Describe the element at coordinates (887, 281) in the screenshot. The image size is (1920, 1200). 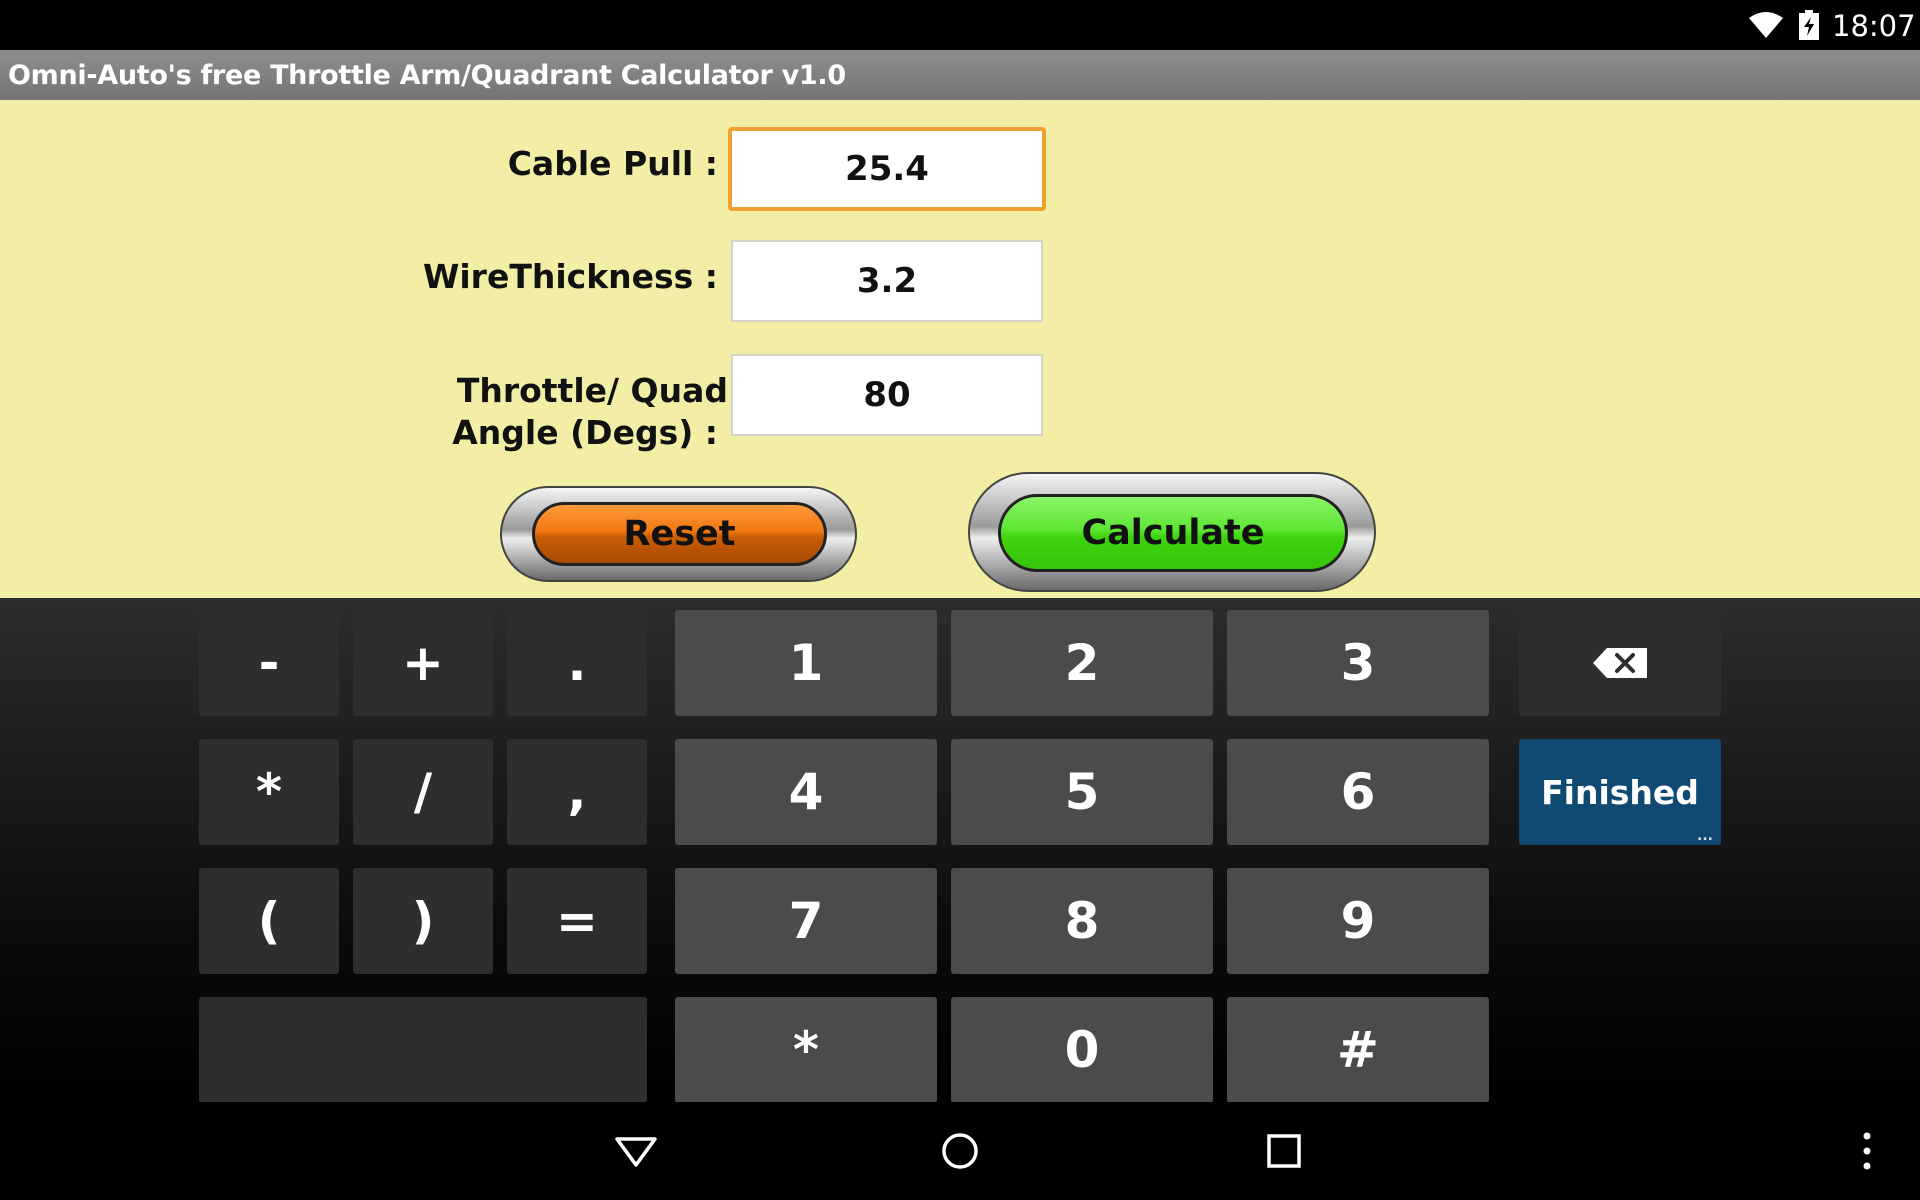
I see `wire-thickness-input` at that location.